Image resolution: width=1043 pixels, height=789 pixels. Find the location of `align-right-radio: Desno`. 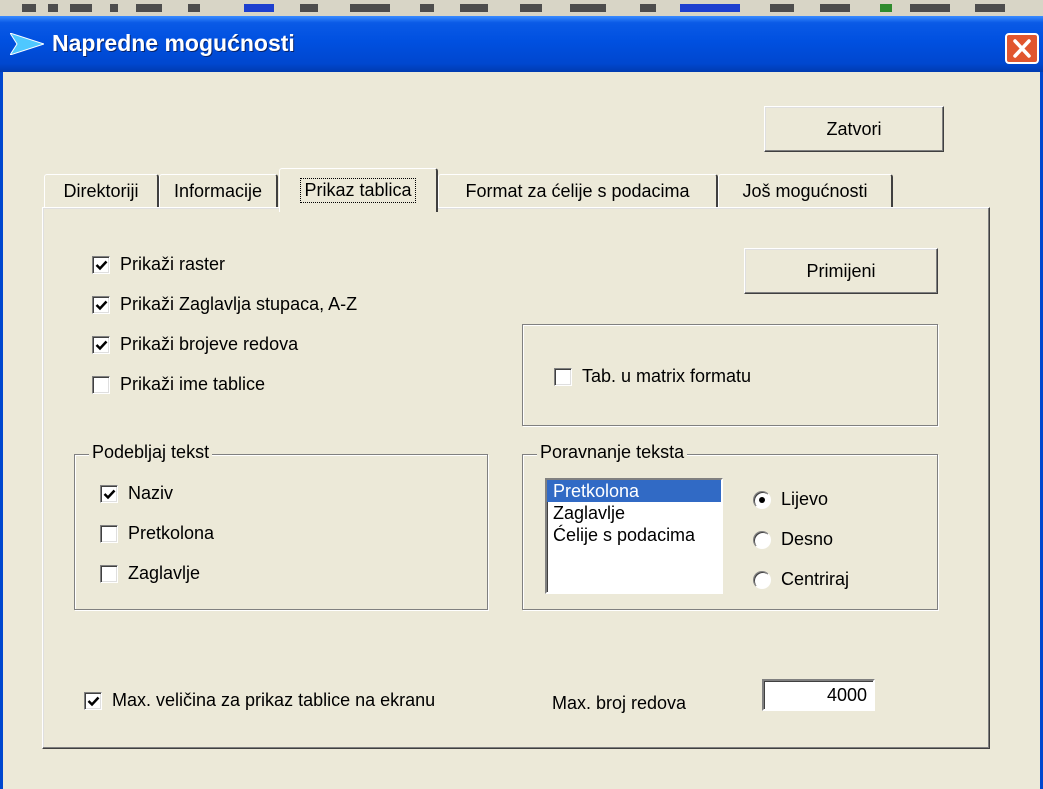

align-right-radio: Desno is located at coordinates (793, 539).